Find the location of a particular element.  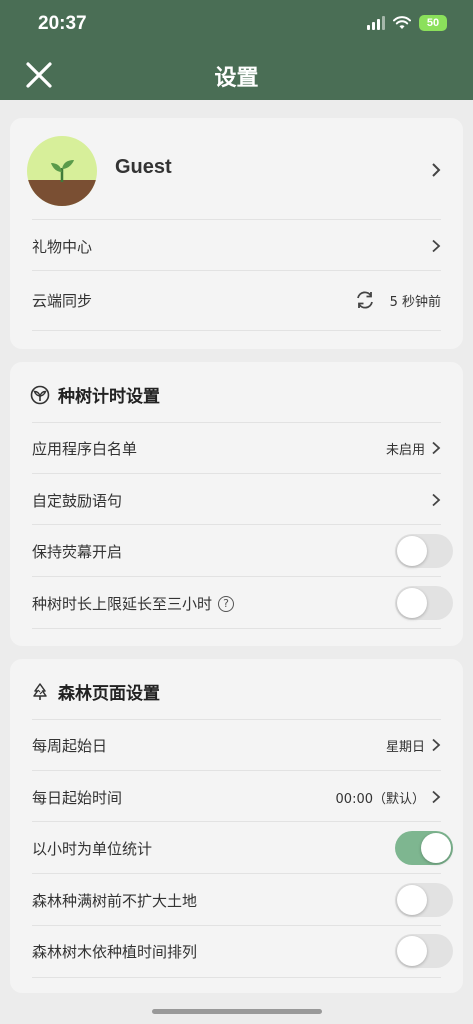

app-whitelist-row: 应用程序白名单 未启用 is located at coordinates (236, 448).